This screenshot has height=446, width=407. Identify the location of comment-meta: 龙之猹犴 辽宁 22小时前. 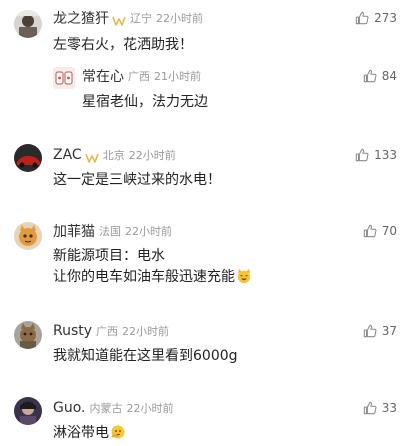
(128, 18).